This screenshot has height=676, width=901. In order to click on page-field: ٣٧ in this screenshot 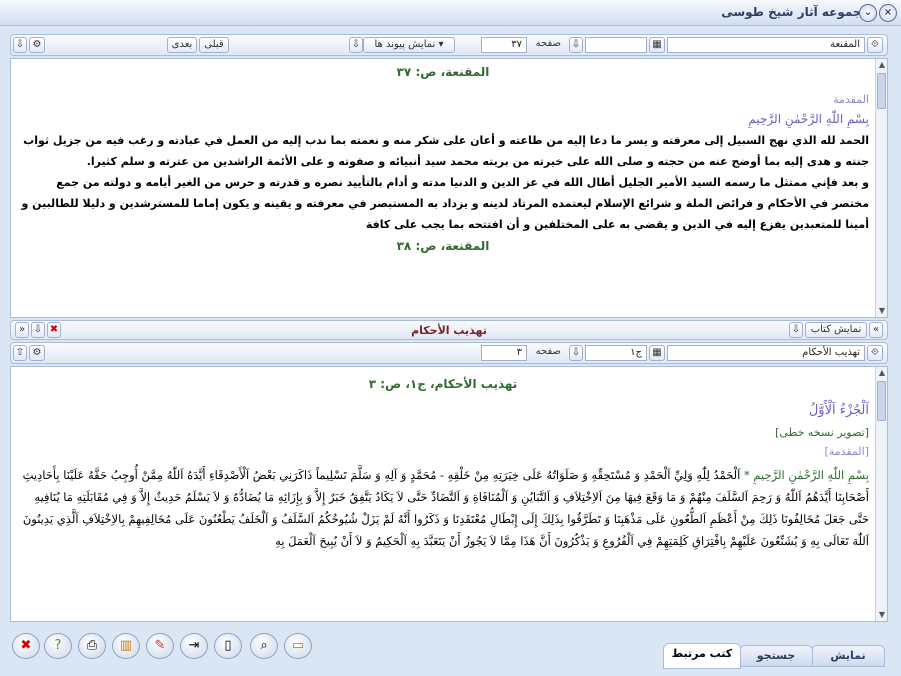, I will do `click(504, 45)`.